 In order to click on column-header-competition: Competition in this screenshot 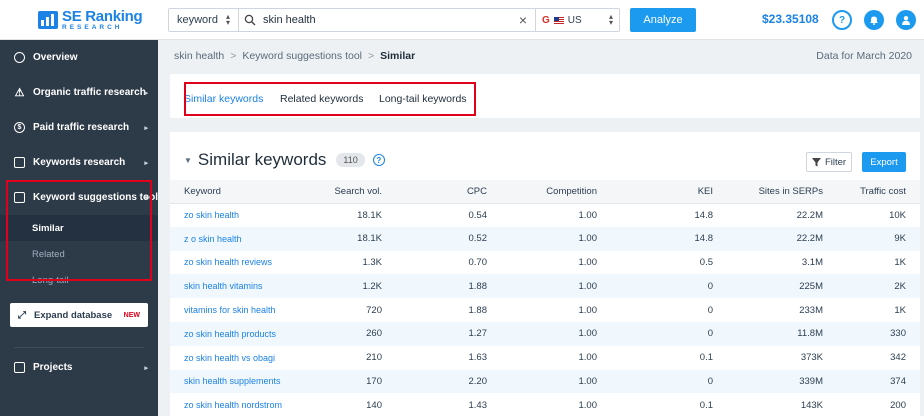, I will do `click(542, 192)`.